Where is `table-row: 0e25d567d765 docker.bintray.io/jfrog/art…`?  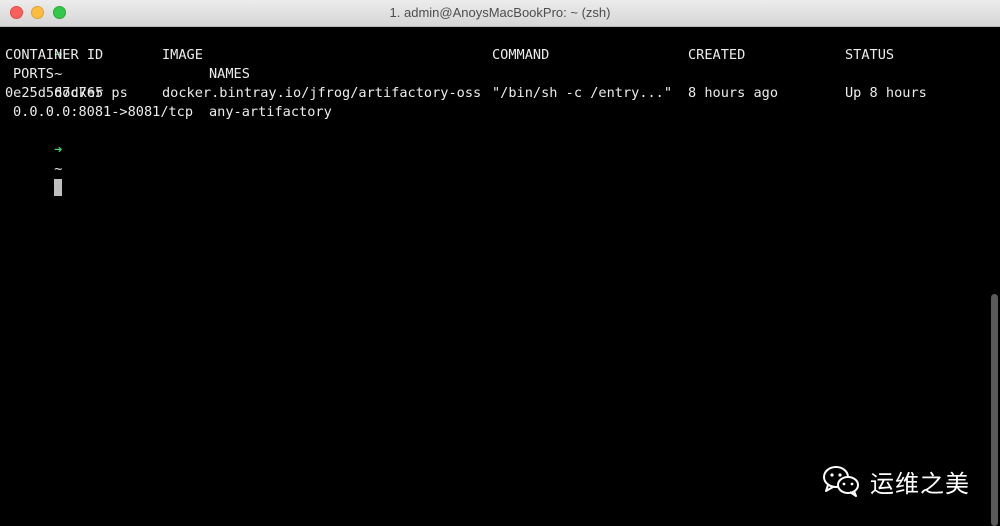
table-row: 0e25d567d765 docker.bintray.io/jfrog/art… is located at coordinates (495, 93).